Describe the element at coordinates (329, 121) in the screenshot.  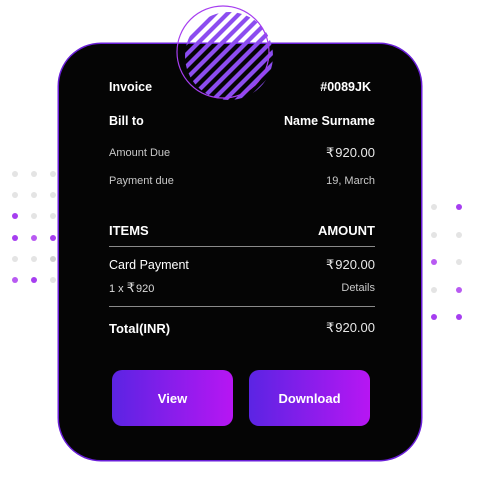
I see `bill-to-name: Name Surname` at that location.